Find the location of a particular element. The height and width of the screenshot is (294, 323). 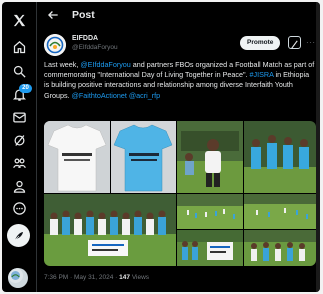

views-count: 147 is located at coordinates (125, 277).